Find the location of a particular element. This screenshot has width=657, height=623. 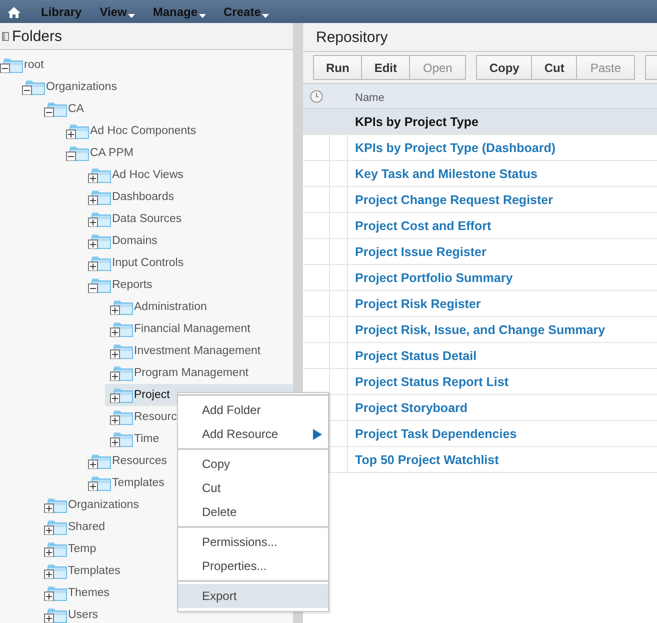

tree-item: Input Controls is located at coordinates (148, 263).